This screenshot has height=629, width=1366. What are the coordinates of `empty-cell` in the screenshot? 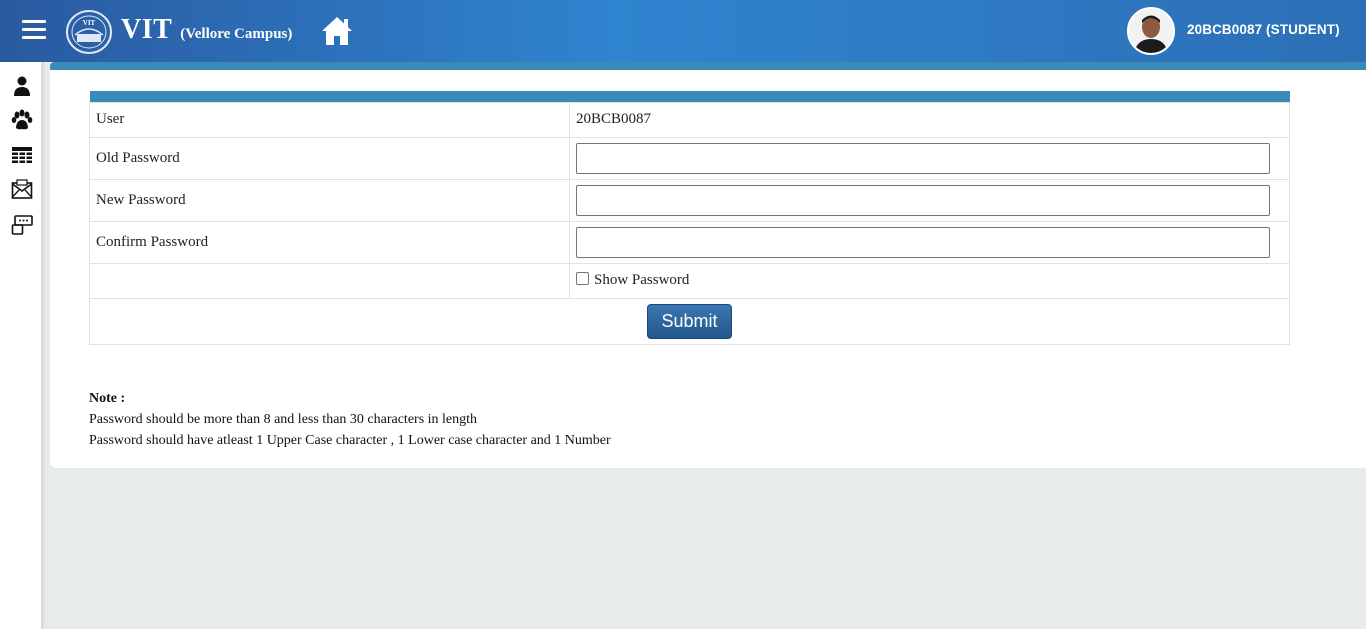 It's located at (329, 280).